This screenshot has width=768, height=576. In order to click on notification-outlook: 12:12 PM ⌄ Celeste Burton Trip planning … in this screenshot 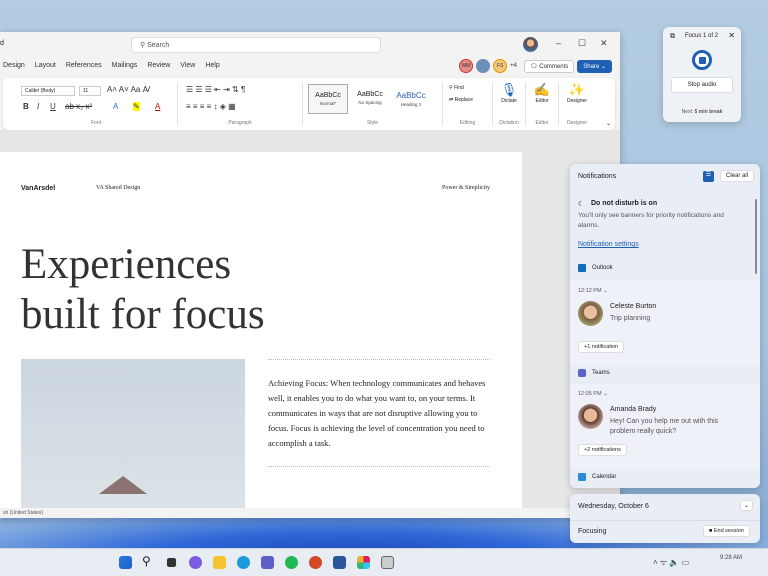, I will do `click(665, 323)`.